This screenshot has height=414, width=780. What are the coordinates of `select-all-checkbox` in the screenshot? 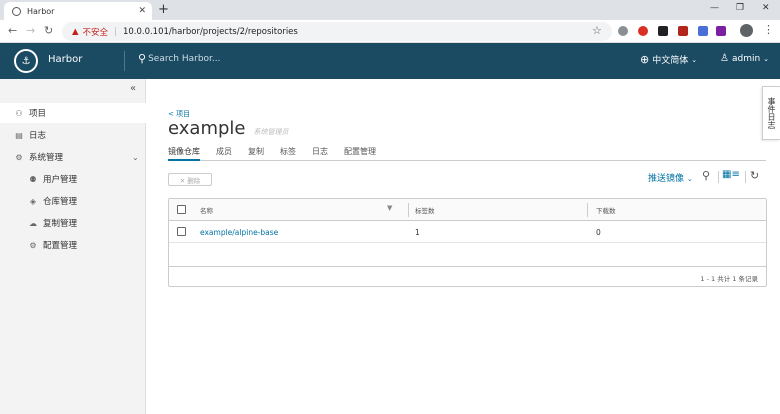 It's located at (181, 209).